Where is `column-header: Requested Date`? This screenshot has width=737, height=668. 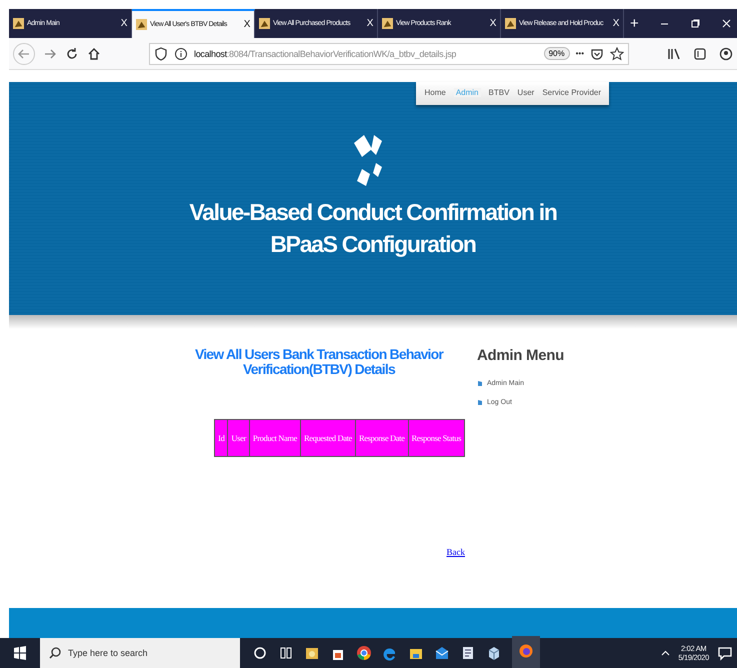
column-header: Requested Date is located at coordinates (328, 438).